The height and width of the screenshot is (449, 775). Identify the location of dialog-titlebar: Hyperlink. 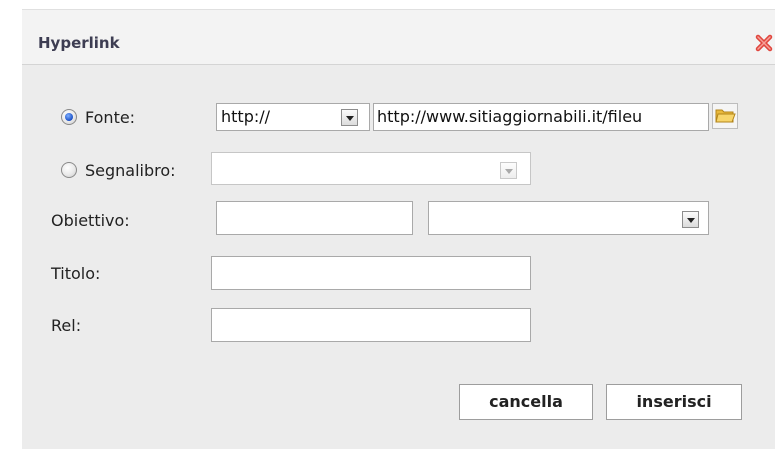
(398, 37).